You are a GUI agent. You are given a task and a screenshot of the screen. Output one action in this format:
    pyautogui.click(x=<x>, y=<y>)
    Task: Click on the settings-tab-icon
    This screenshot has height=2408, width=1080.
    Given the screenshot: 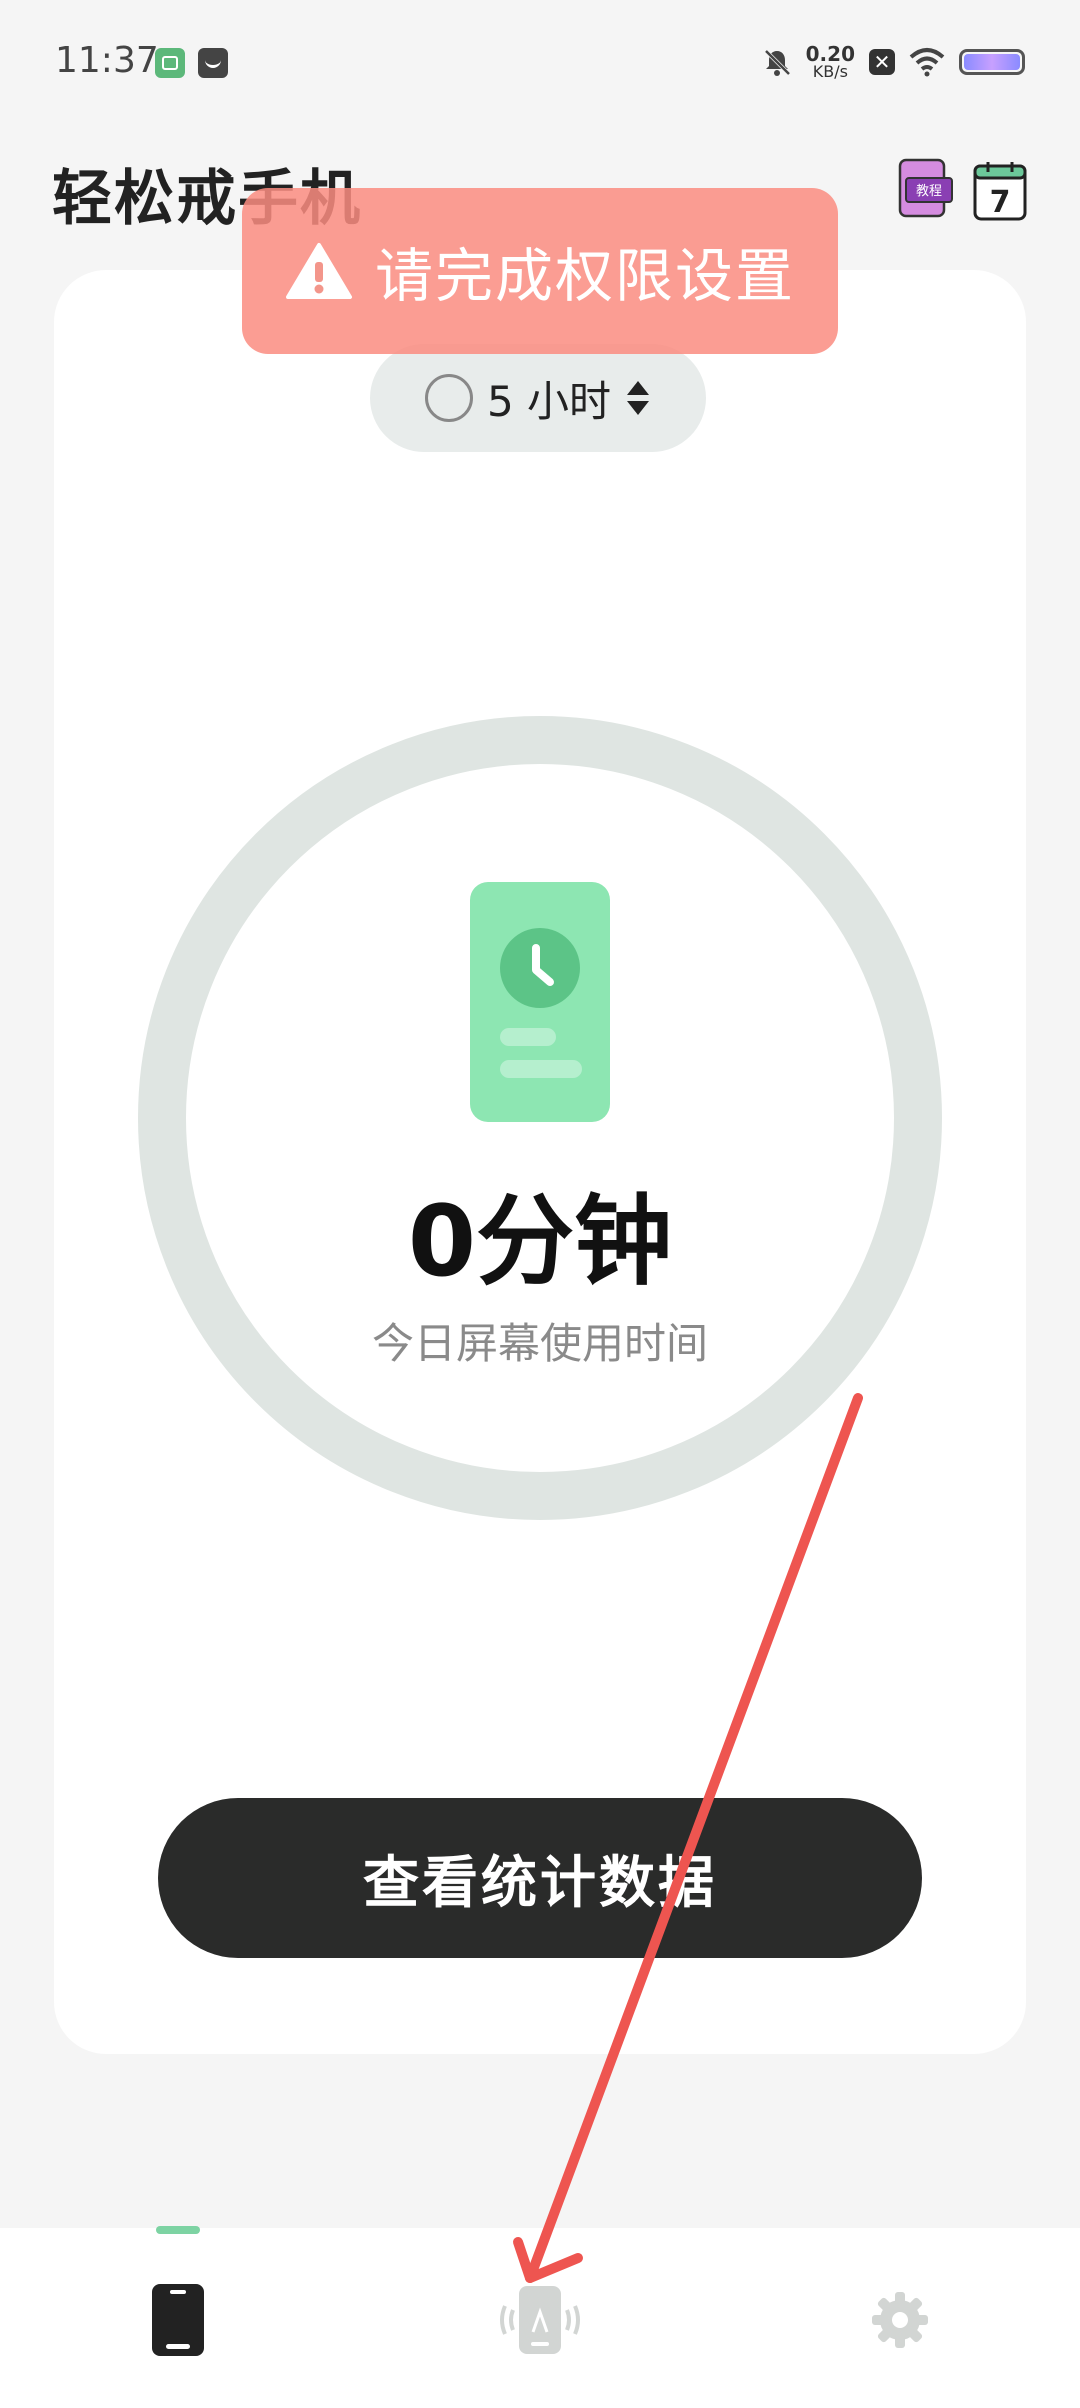 What is the action you would take?
    pyautogui.click(x=900, y=2320)
    